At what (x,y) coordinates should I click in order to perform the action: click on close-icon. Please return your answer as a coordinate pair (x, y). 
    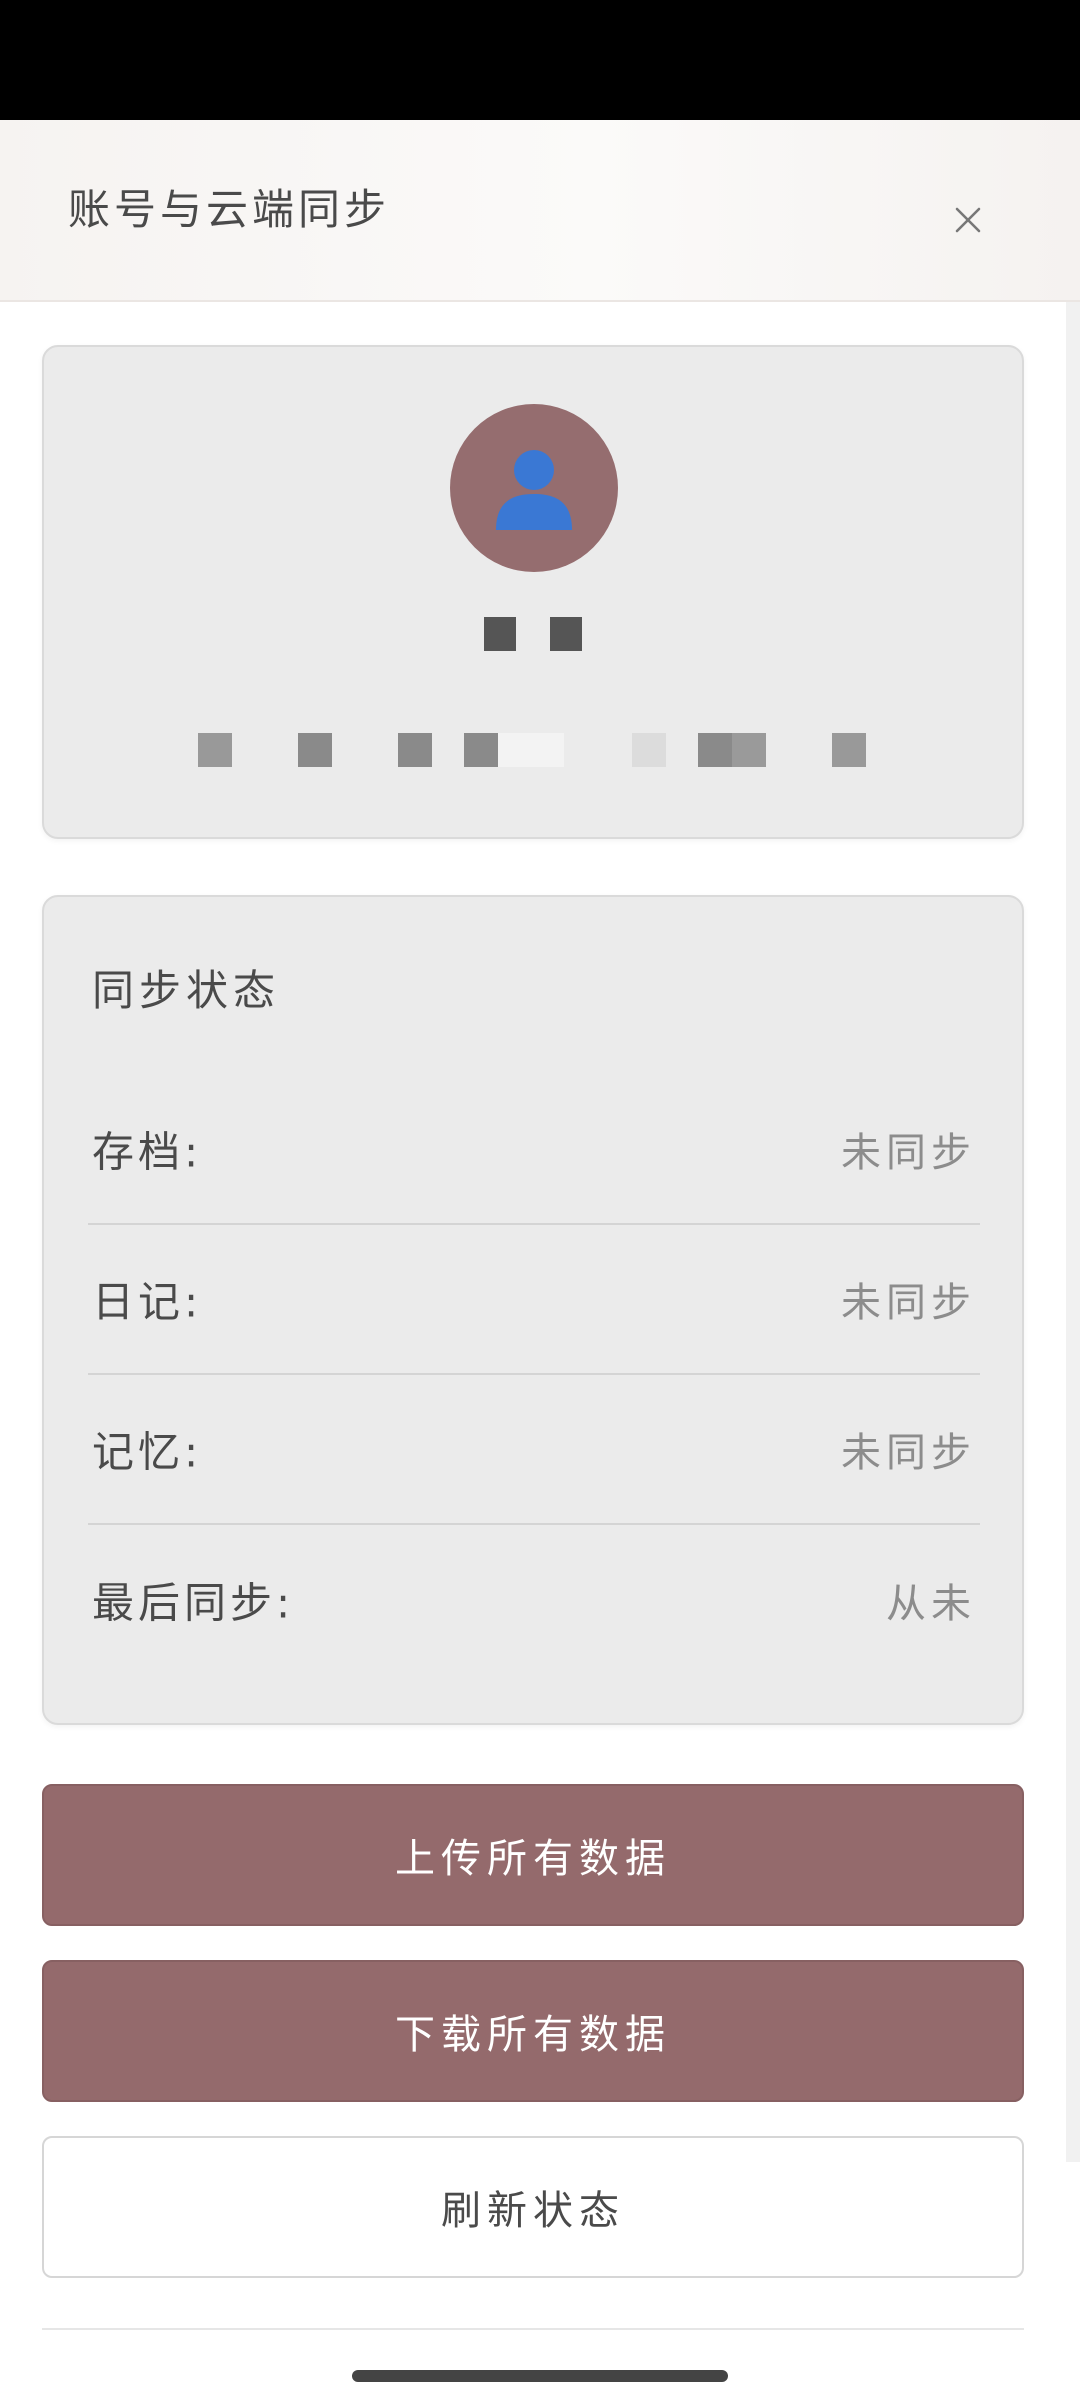
    Looking at the image, I should click on (968, 220).